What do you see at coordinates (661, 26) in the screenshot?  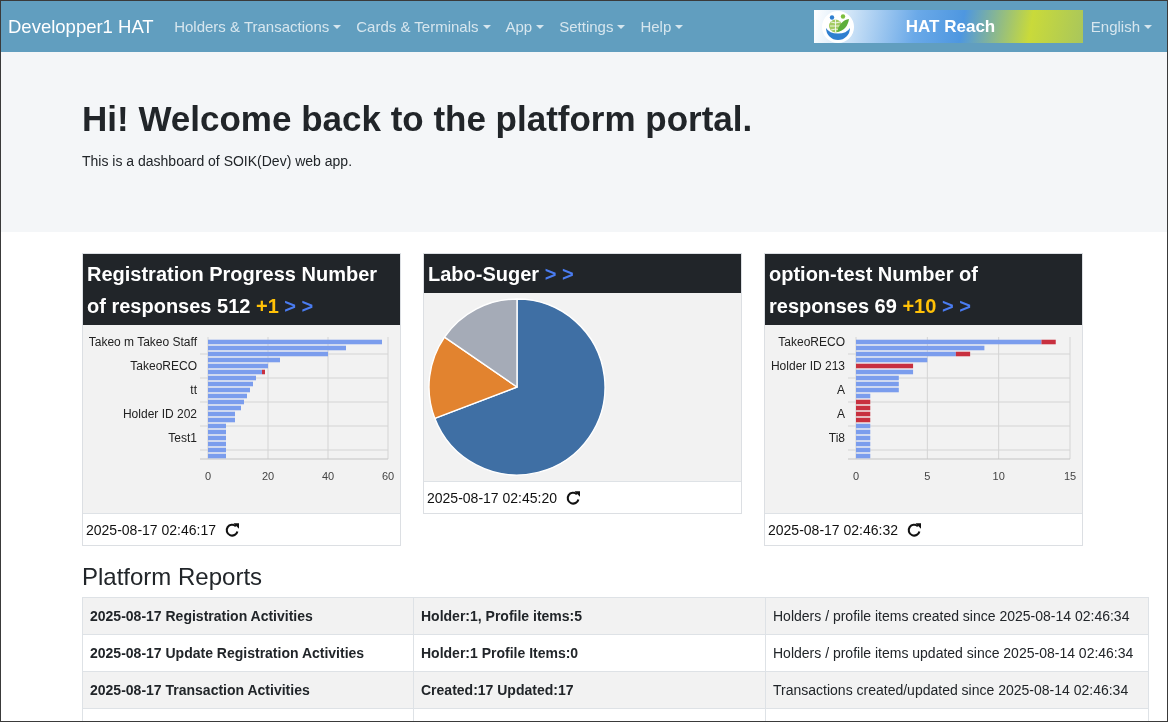 I see `nav-menu-item: Help` at bounding box center [661, 26].